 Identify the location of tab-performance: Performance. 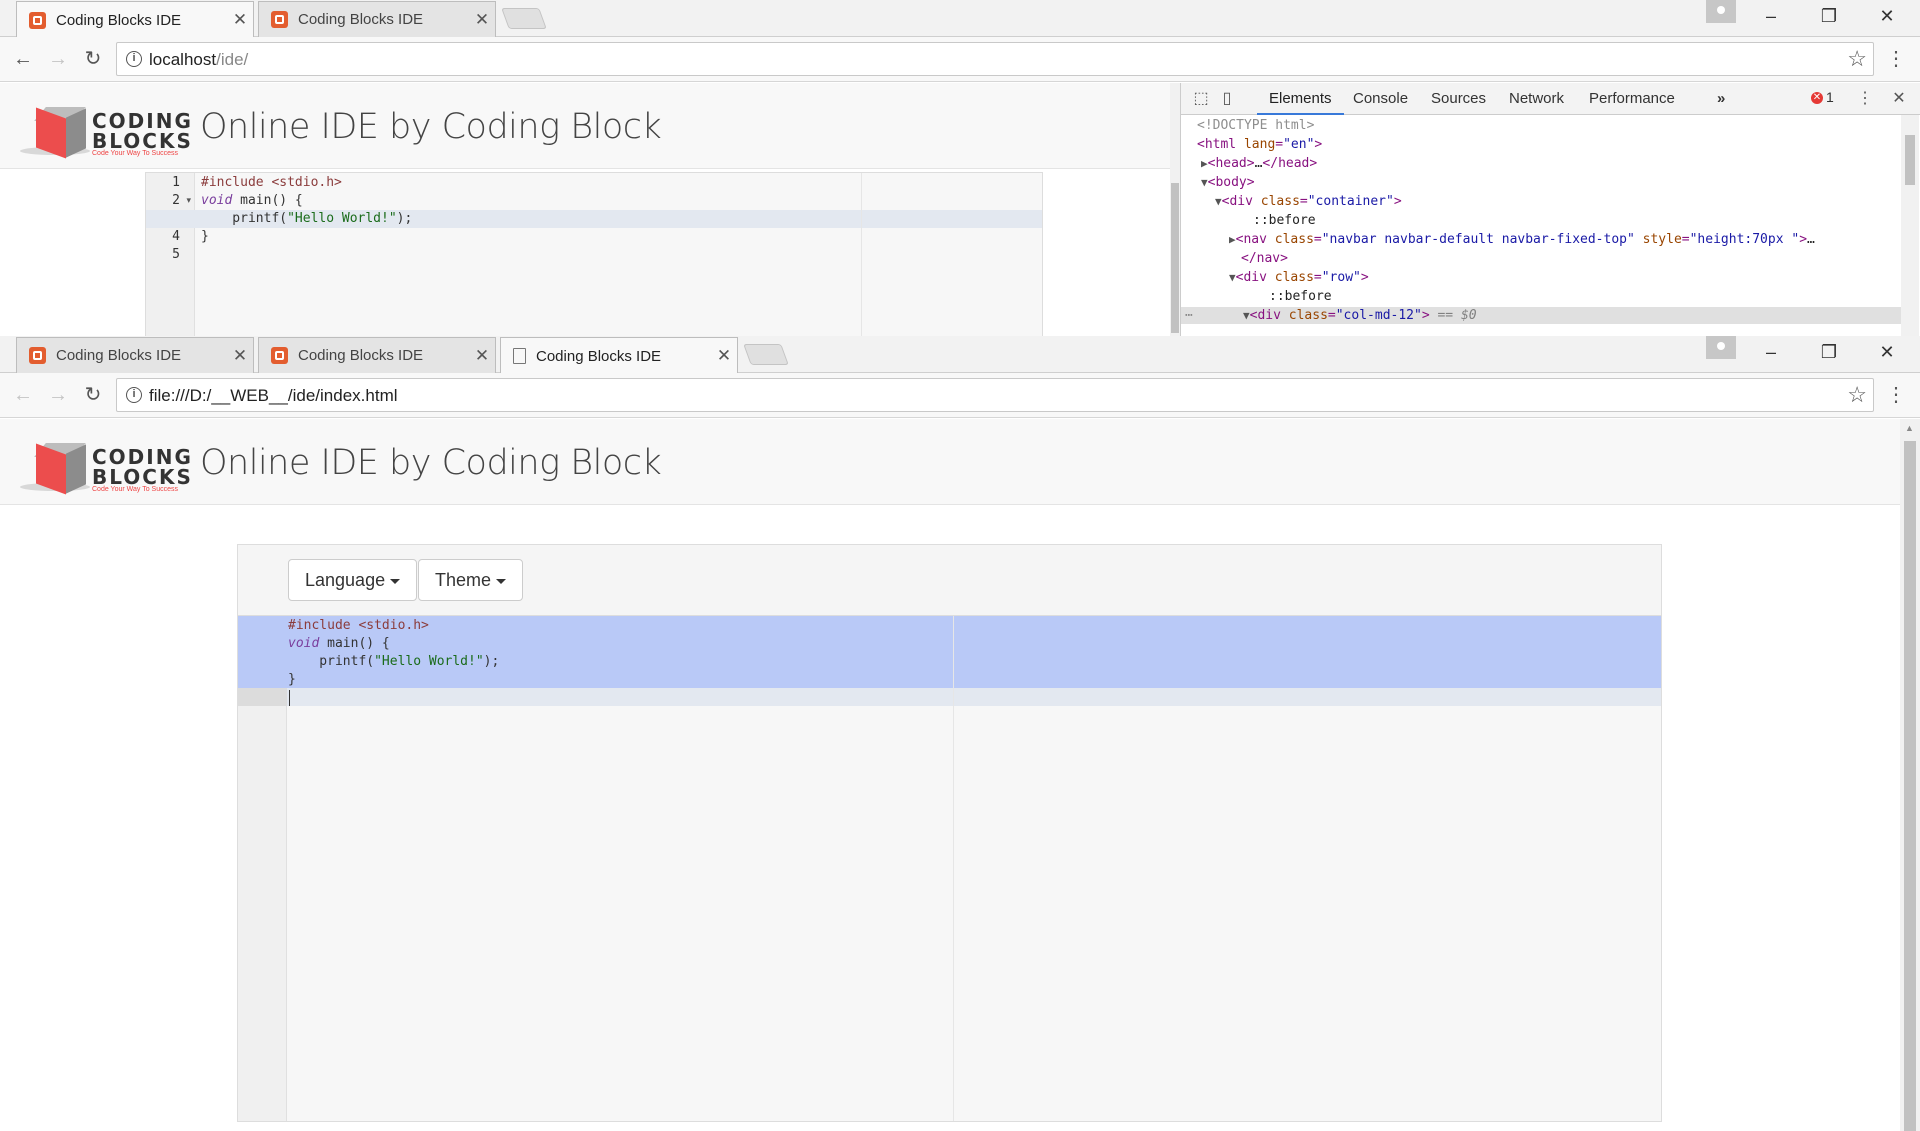
(1632, 99).